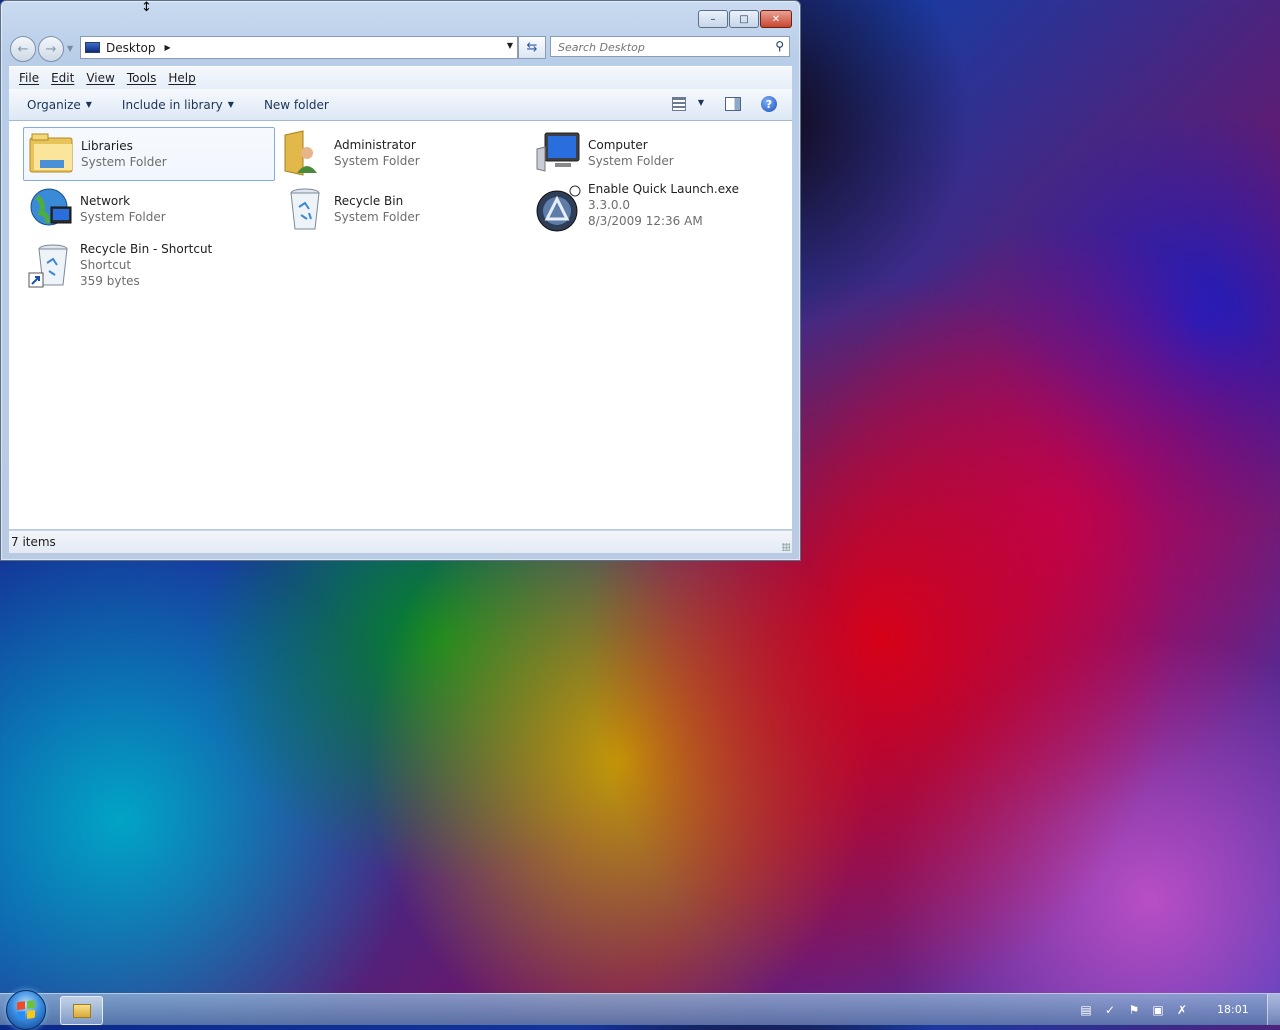  Describe the element at coordinates (142, 78) in the screenshot. I see `menu-tools: Tools` at that location.